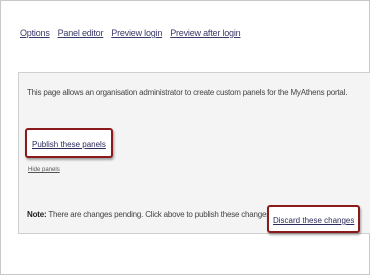 The width and height of the screenshot is (370, 275). Describe the element at coordinates (81, 33) in the screenshot. I see `tab-panel-editor: Panel editor` at that location.